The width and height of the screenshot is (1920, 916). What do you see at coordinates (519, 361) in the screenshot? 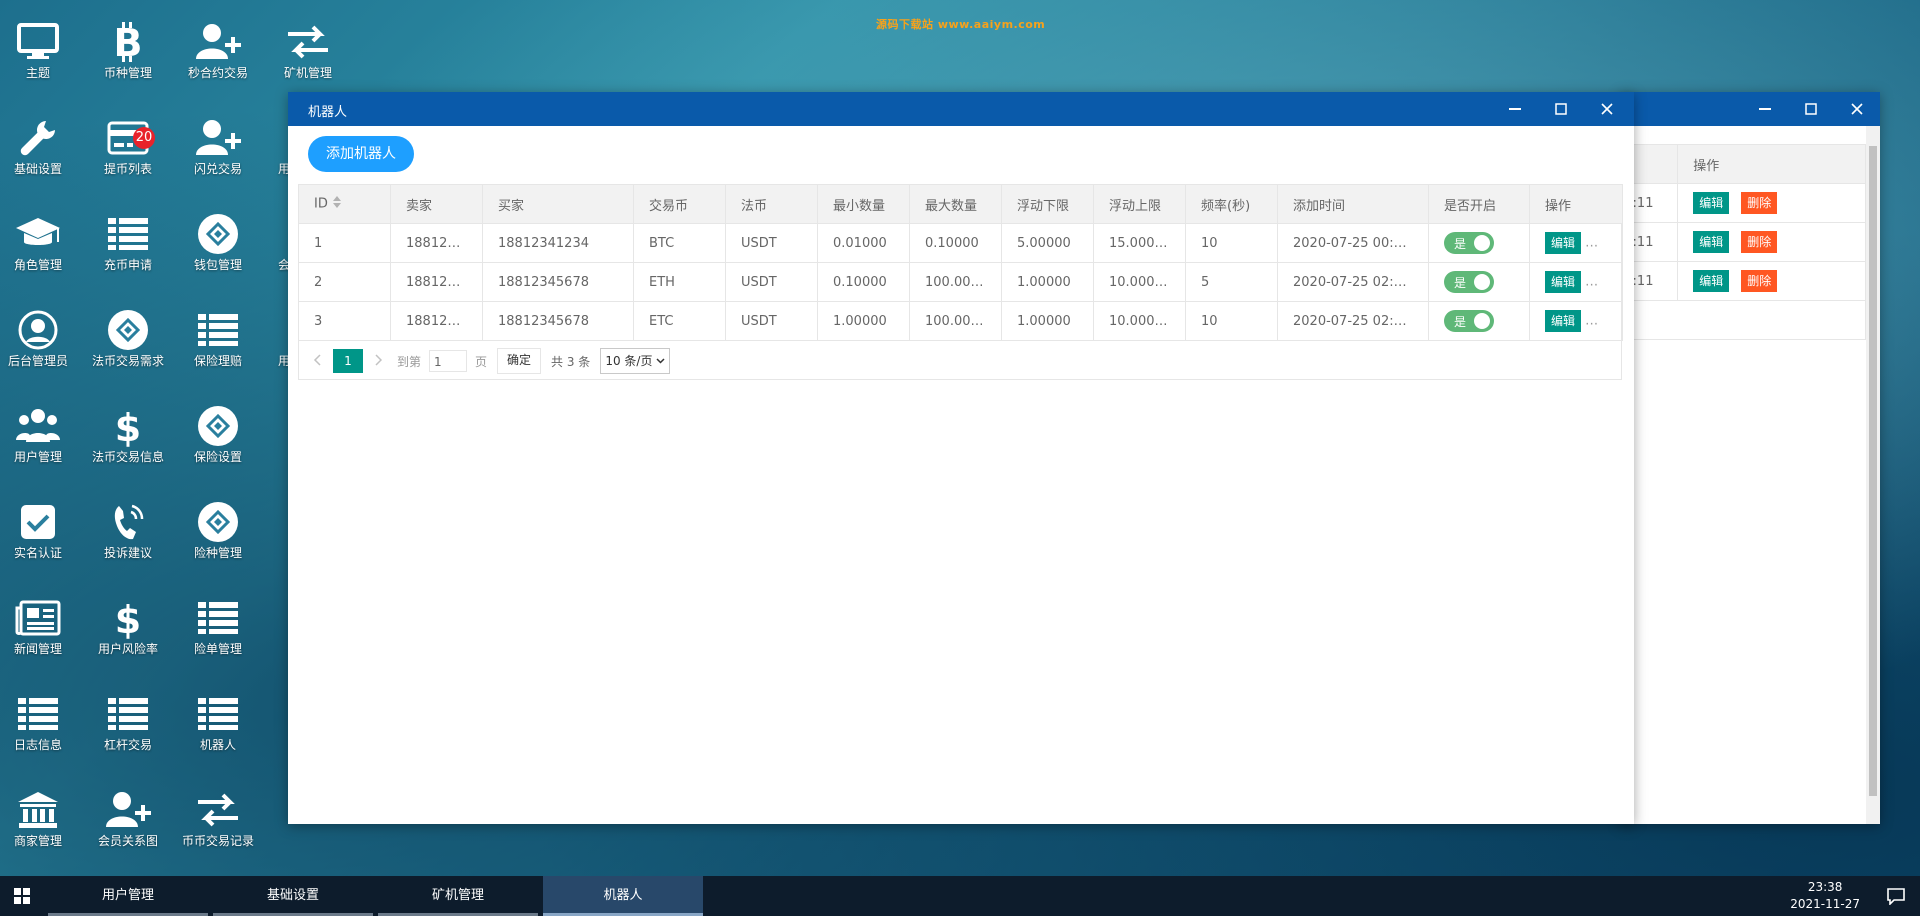
I see `goto-confirm-button: 确定` at bounding box center [519, 361].